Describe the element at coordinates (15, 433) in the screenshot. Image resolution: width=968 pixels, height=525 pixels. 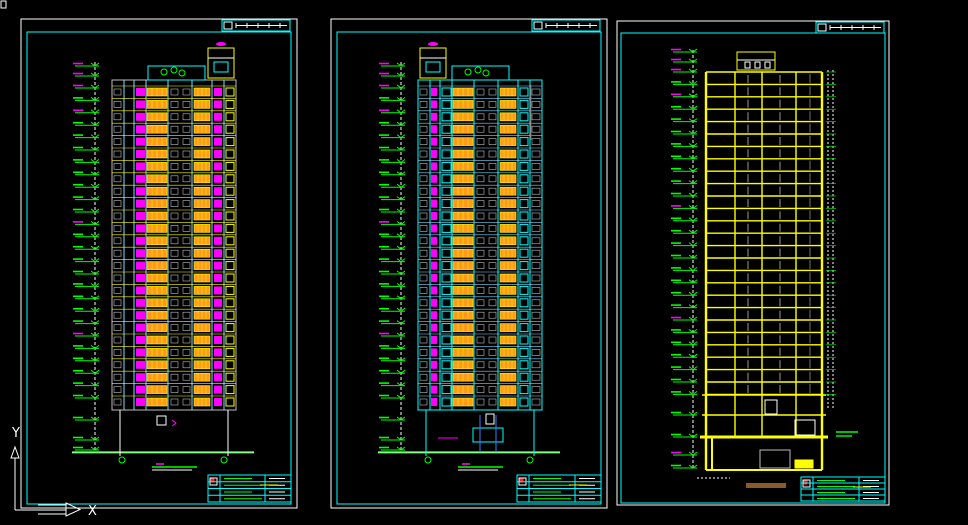
I see `ucs-y-label: Y` at that location.